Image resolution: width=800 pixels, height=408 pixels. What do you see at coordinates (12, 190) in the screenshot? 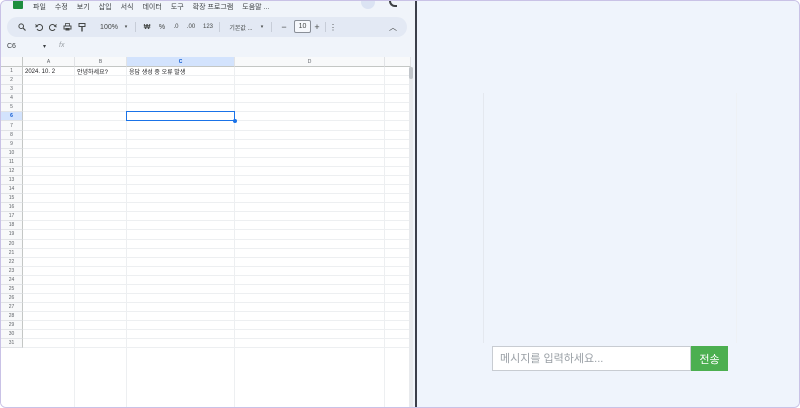
I see `row-header-14: 14` at bounding box center [12, 190].